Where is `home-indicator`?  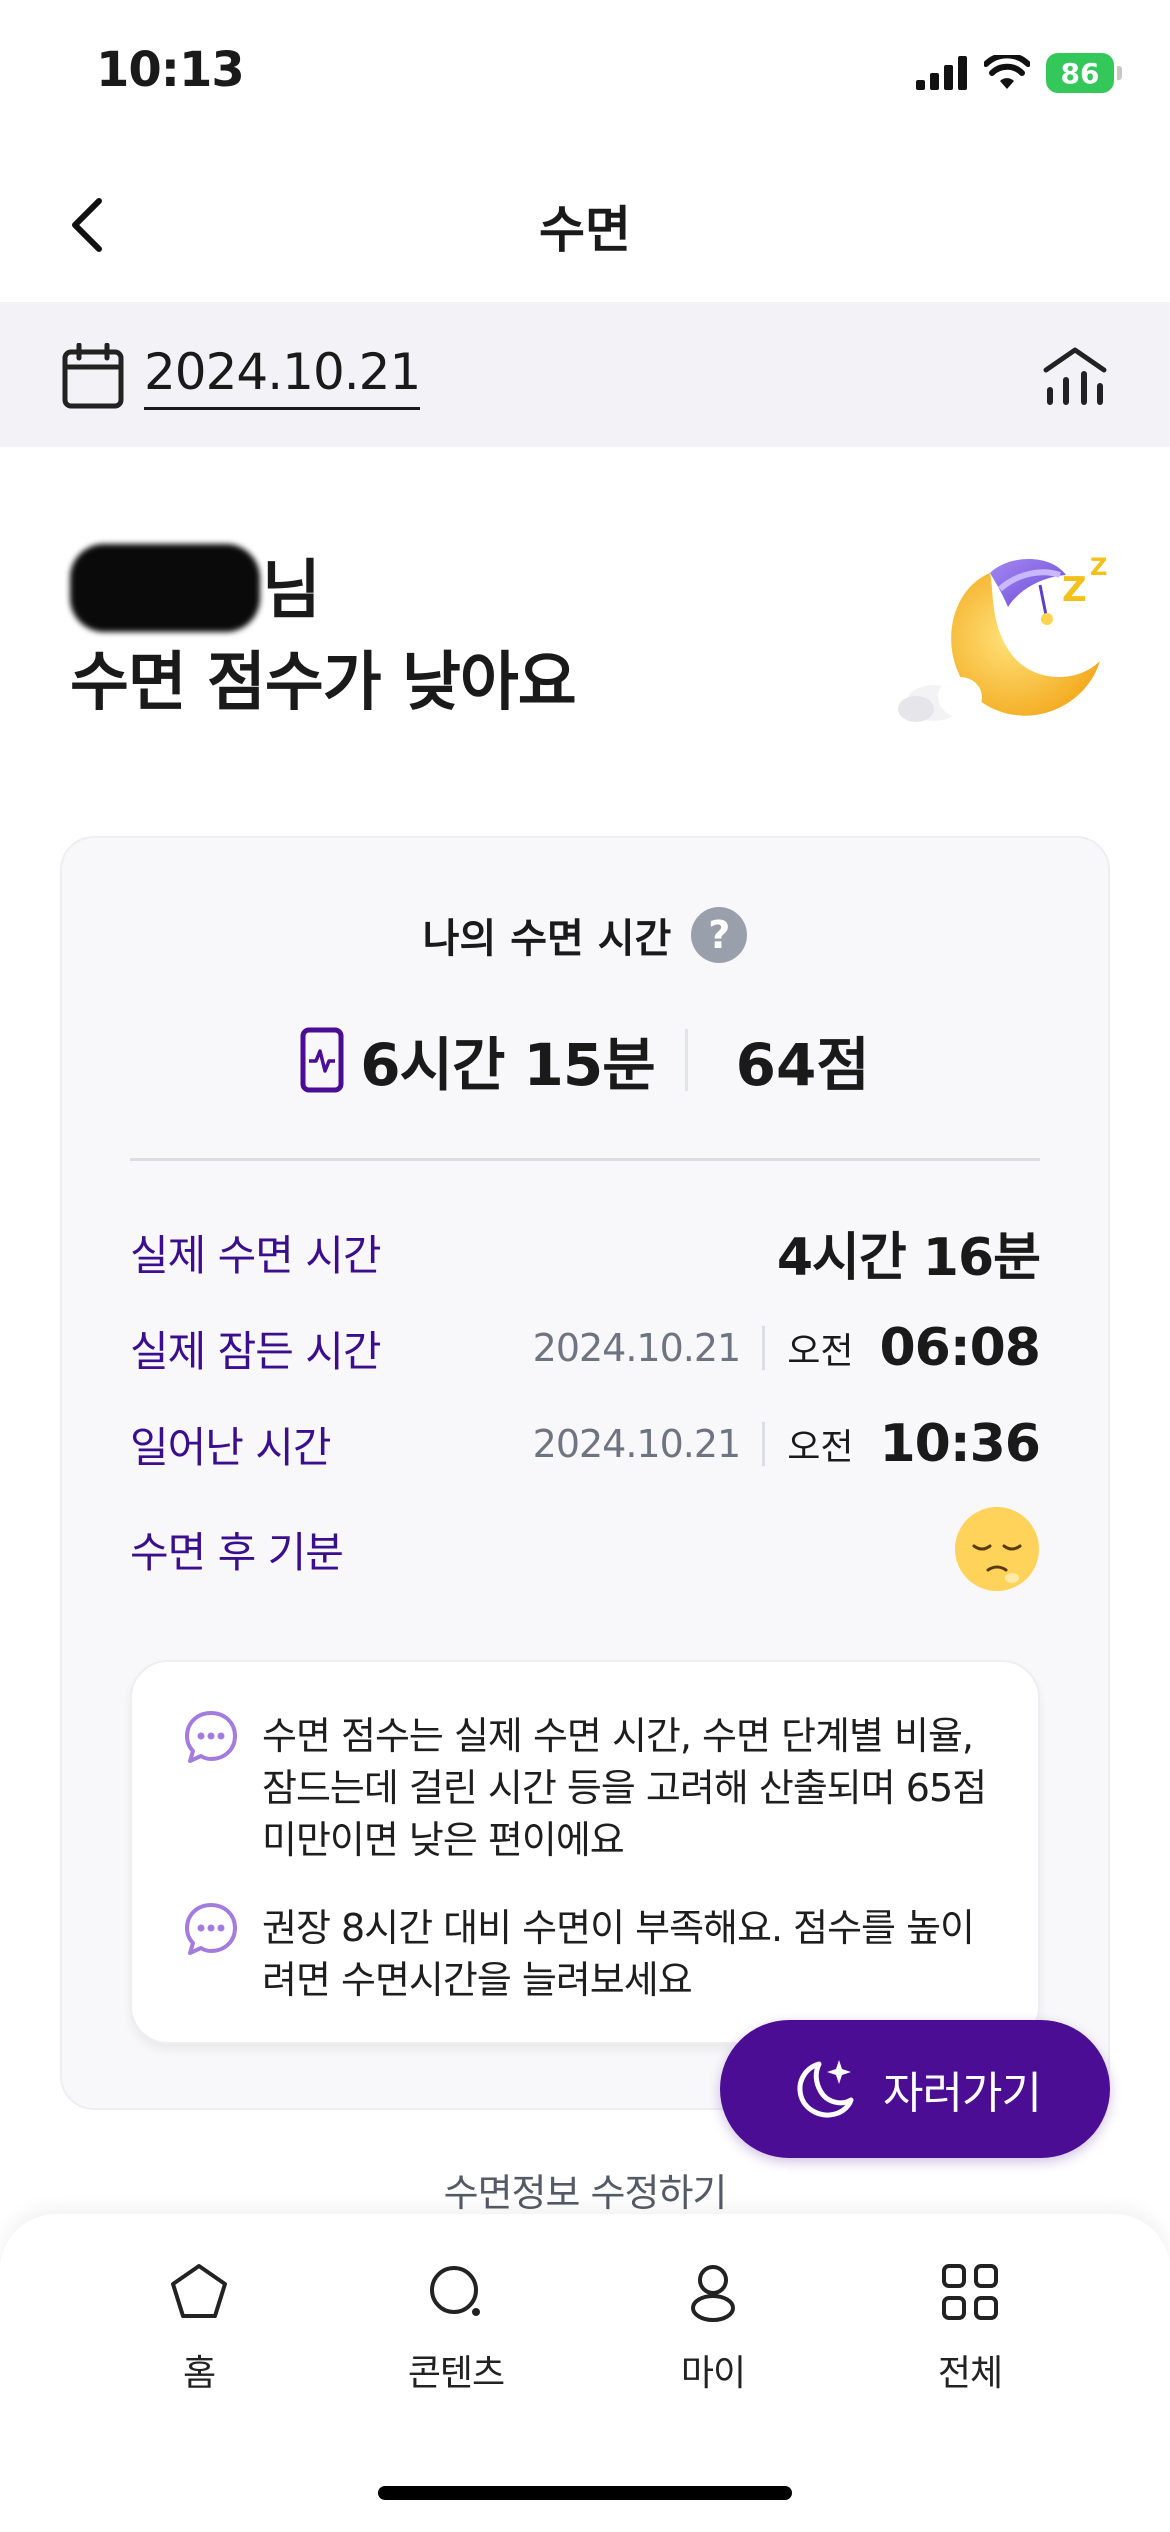
home-indicator is located at coordinates (585, 2493).